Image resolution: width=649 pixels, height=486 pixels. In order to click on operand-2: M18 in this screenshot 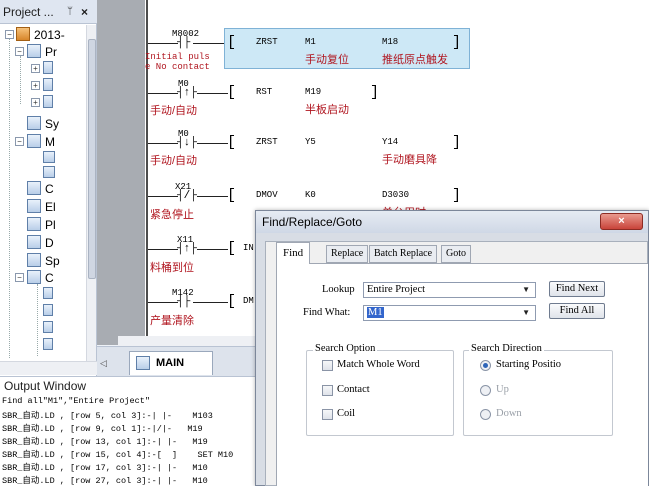, I will do `click(390, 42)`.